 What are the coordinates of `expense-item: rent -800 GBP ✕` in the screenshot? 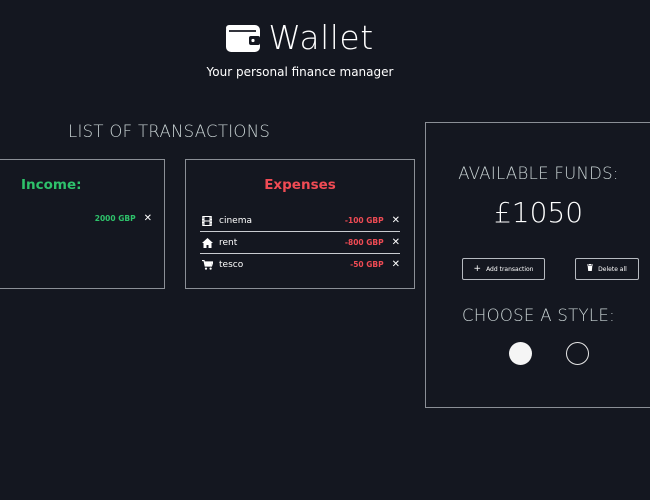 It's located at (300, 243).